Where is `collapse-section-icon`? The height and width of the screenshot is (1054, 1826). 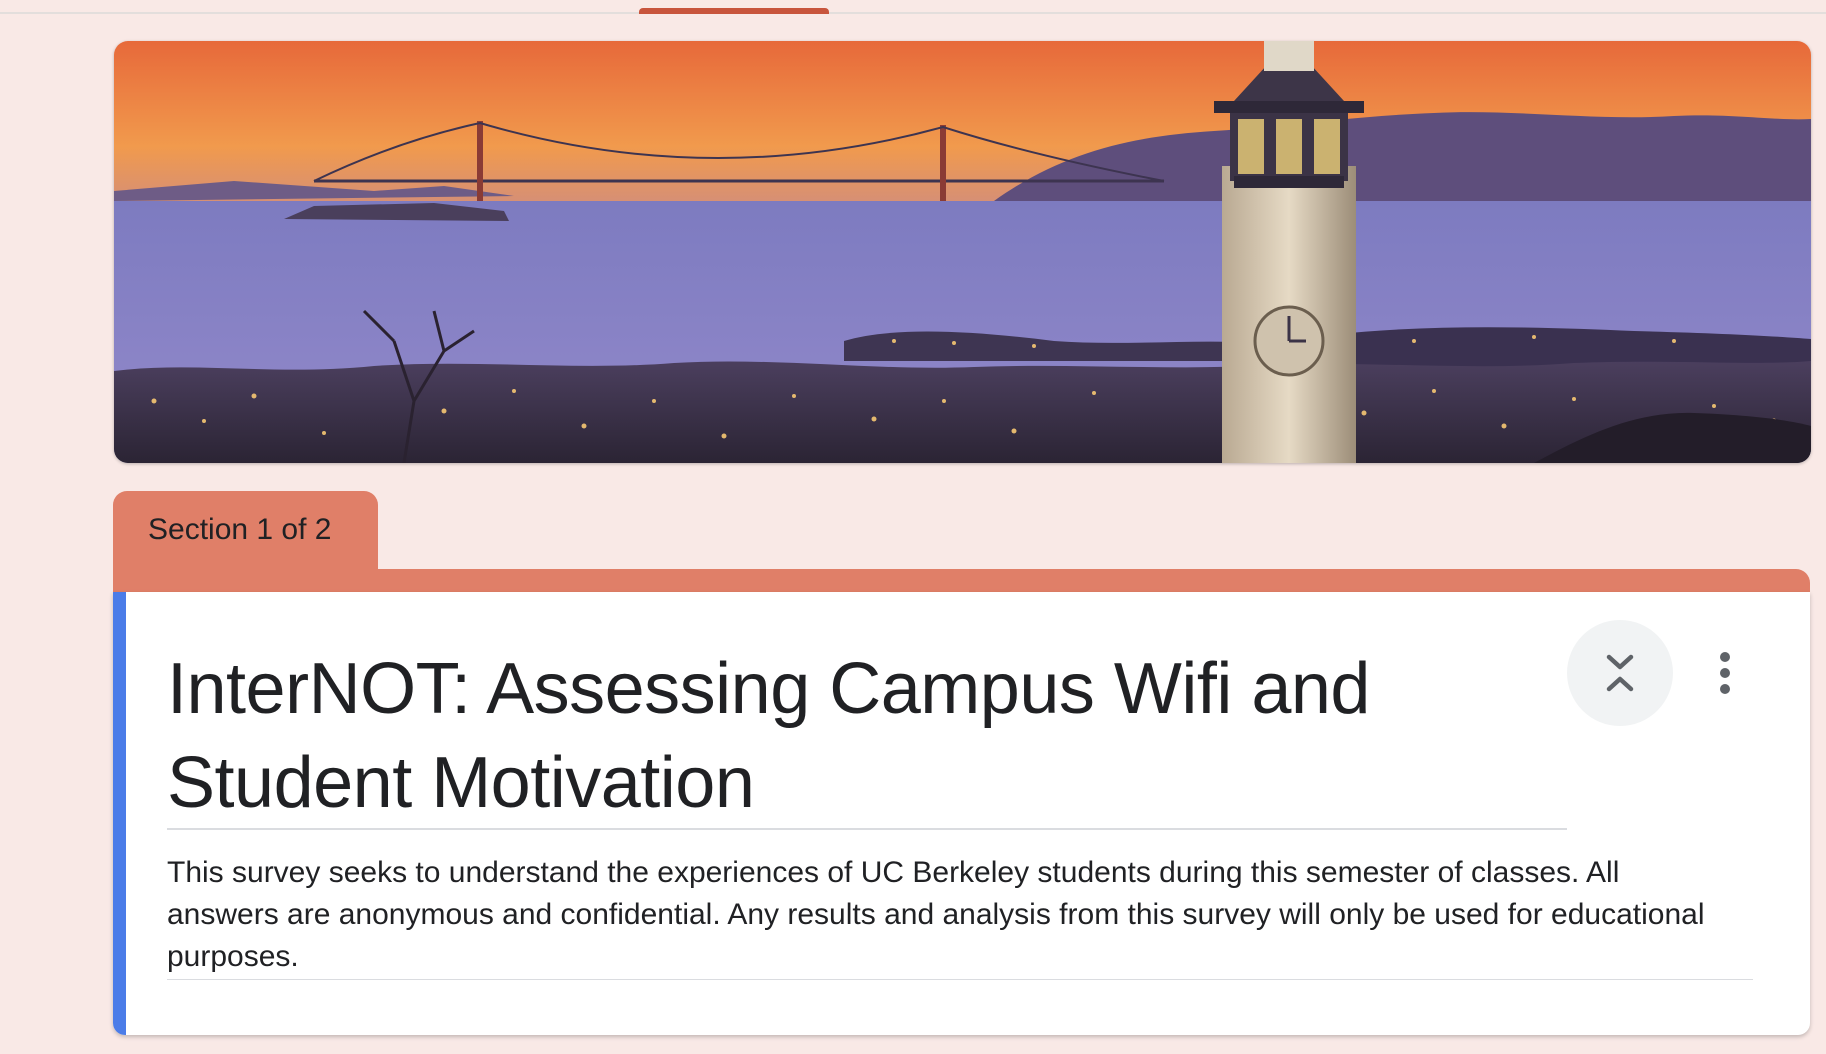 collapse-section-icon is located at coordinates (1620, 673).